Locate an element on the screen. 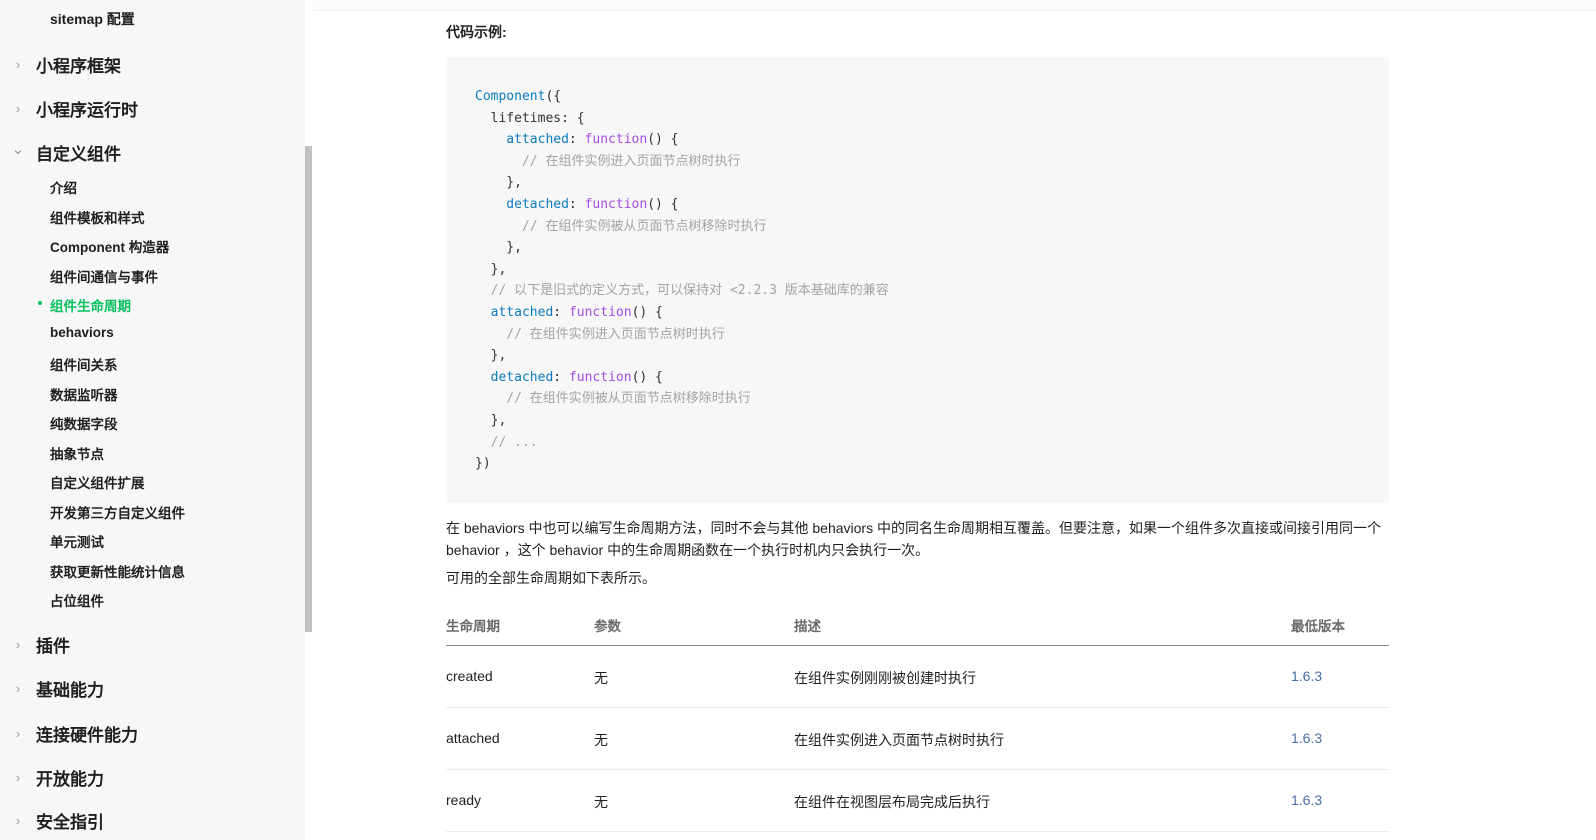 This screenshot has width=1596, height=840. lifetimes-intro-paragraph: 可用的全部生命周期如下表所示。 is located at coordinates (551, 578).